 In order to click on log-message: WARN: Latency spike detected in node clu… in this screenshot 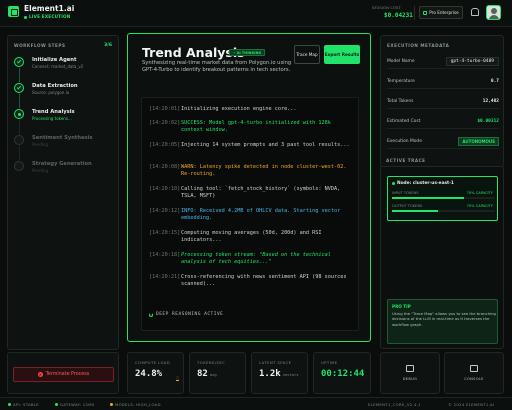, I will do `click(264, 171)`.